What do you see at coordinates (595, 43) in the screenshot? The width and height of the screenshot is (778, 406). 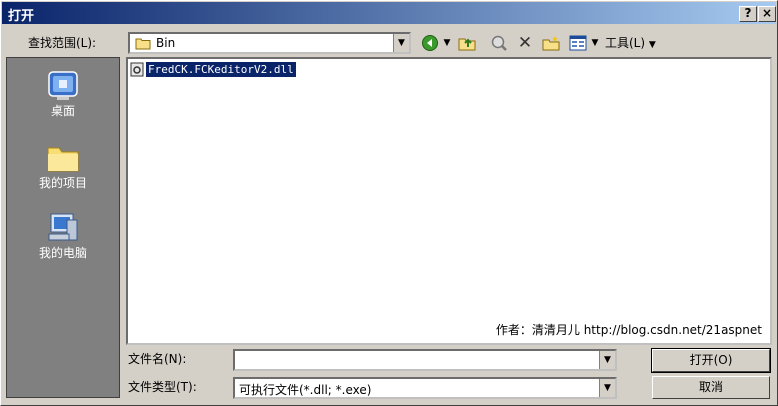 I see `views-dropdown-icon: ▼` at bounding box center [595, 43].